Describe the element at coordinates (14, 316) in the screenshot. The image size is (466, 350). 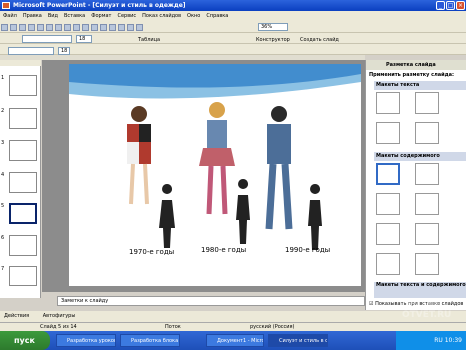
I see `actions-menu: Действия` at that location.